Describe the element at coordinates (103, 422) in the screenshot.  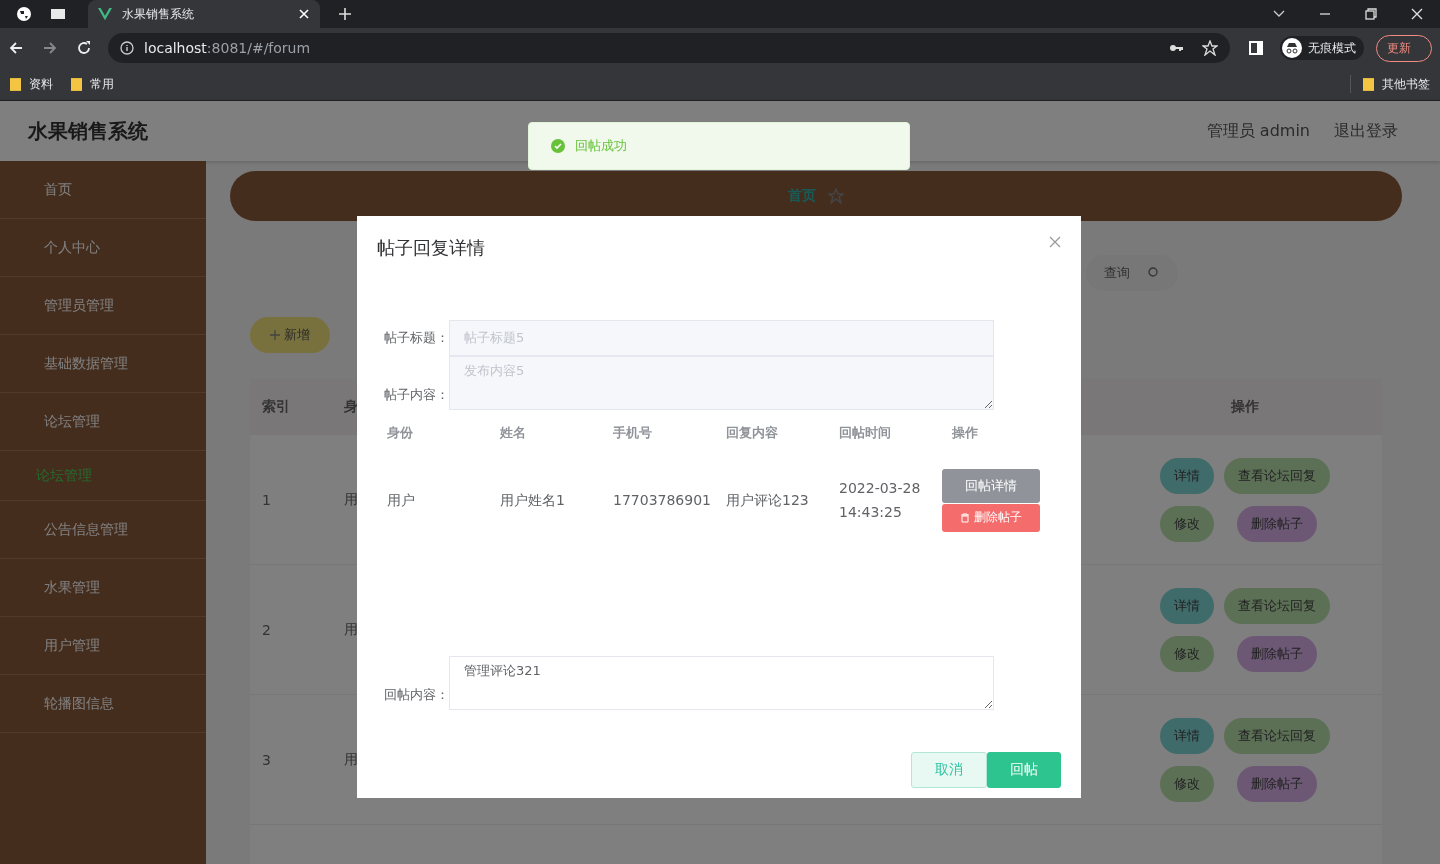
I see `sidebar-item: 论坛管理` at that location.